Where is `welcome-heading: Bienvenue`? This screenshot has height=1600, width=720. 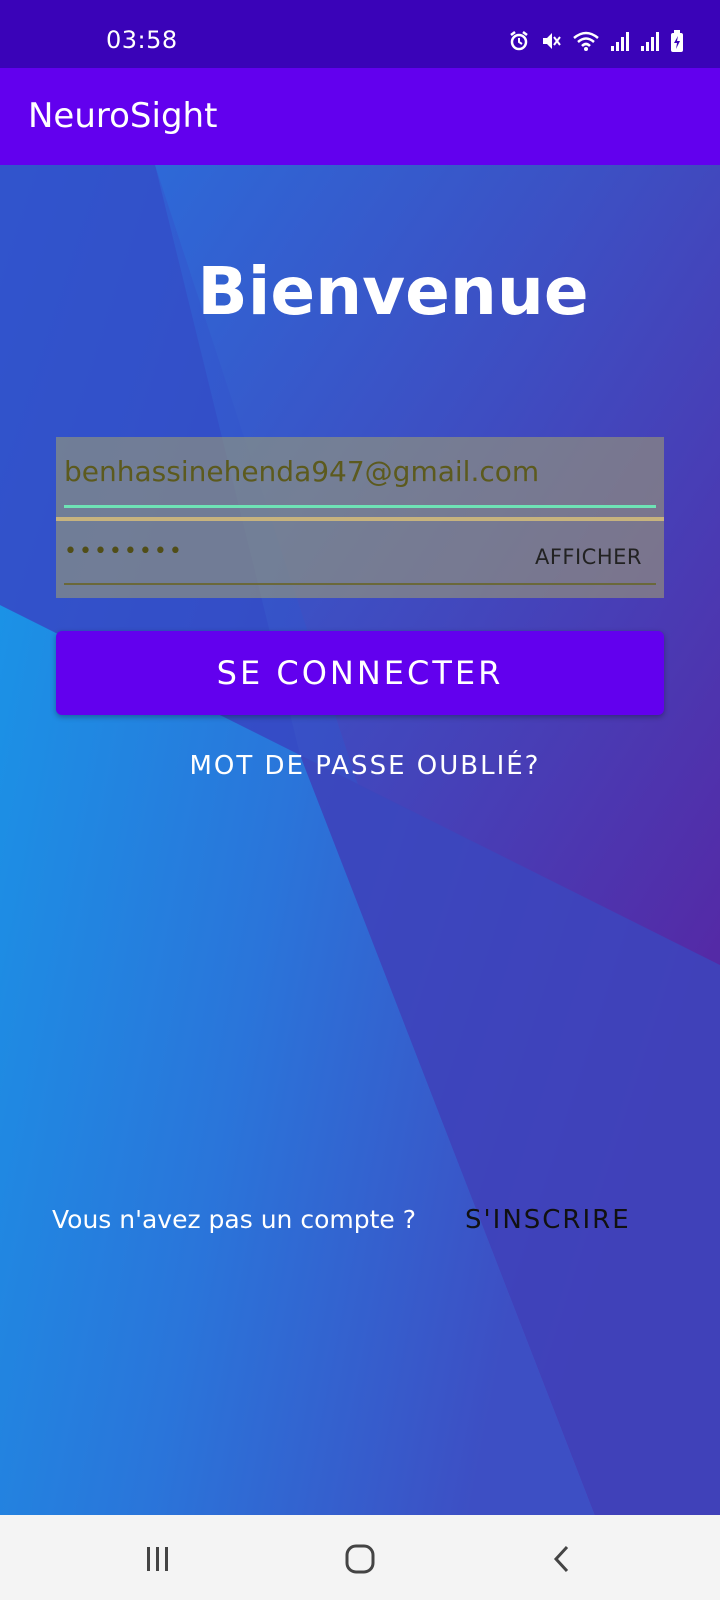
welcome-heading: Bienvenue is located at coordinates (393, 291).